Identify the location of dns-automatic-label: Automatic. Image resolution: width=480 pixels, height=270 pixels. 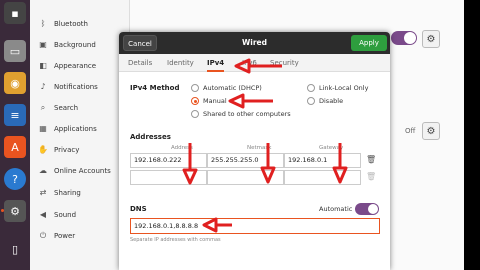
(336, 209).